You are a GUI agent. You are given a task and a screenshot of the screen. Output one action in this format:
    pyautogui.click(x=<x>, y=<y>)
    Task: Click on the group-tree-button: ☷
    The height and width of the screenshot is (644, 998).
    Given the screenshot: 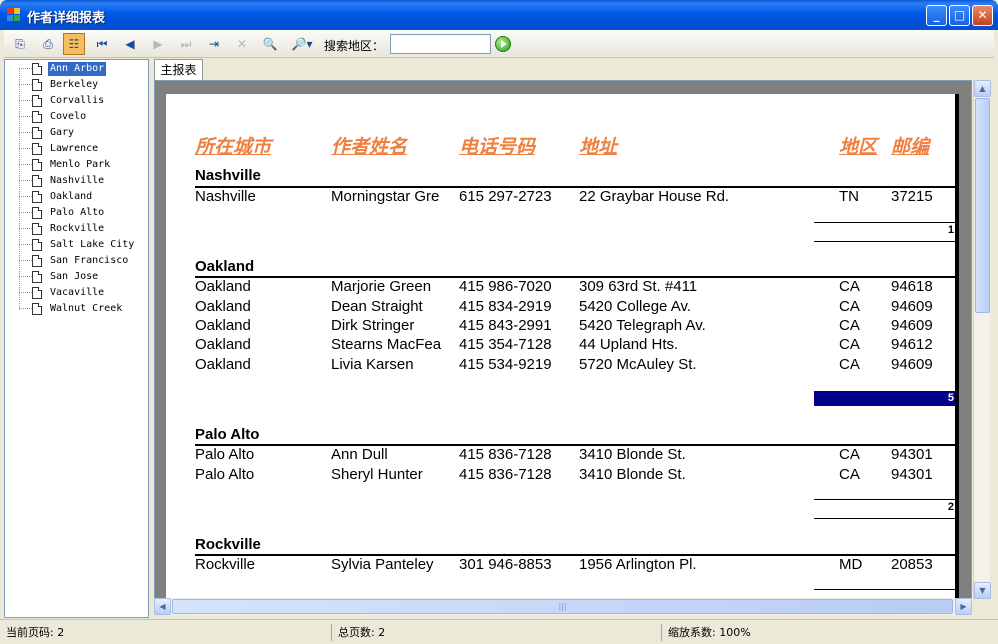 What is the action you would take?
    pyautogui.click(x=74, y=44)
    